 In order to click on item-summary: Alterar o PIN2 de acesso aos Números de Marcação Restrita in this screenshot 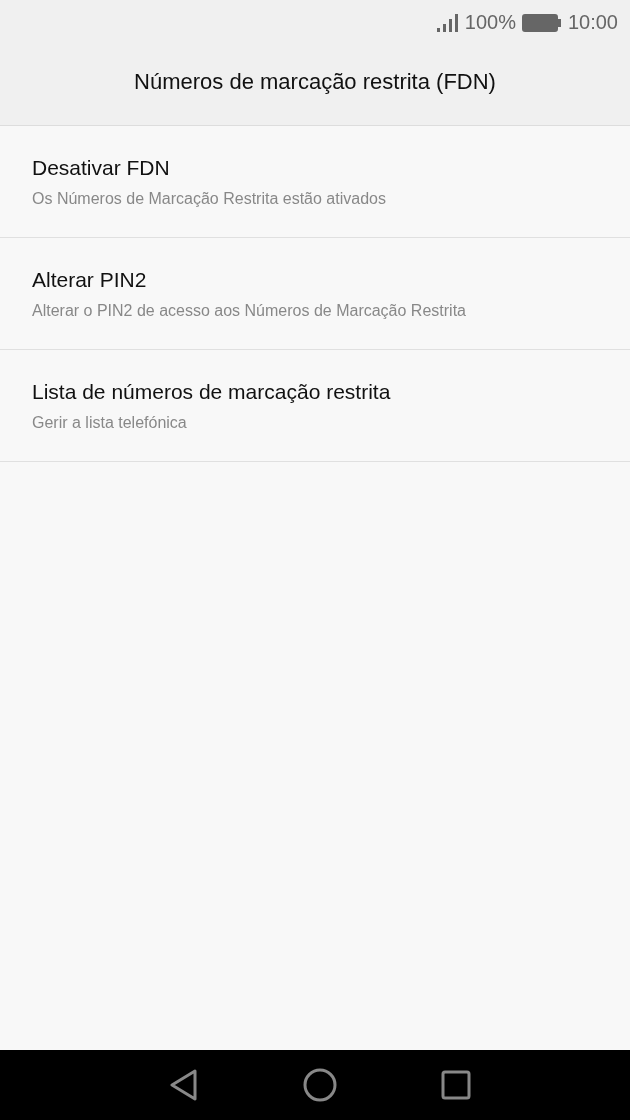, I will do `click(249, 310)`.